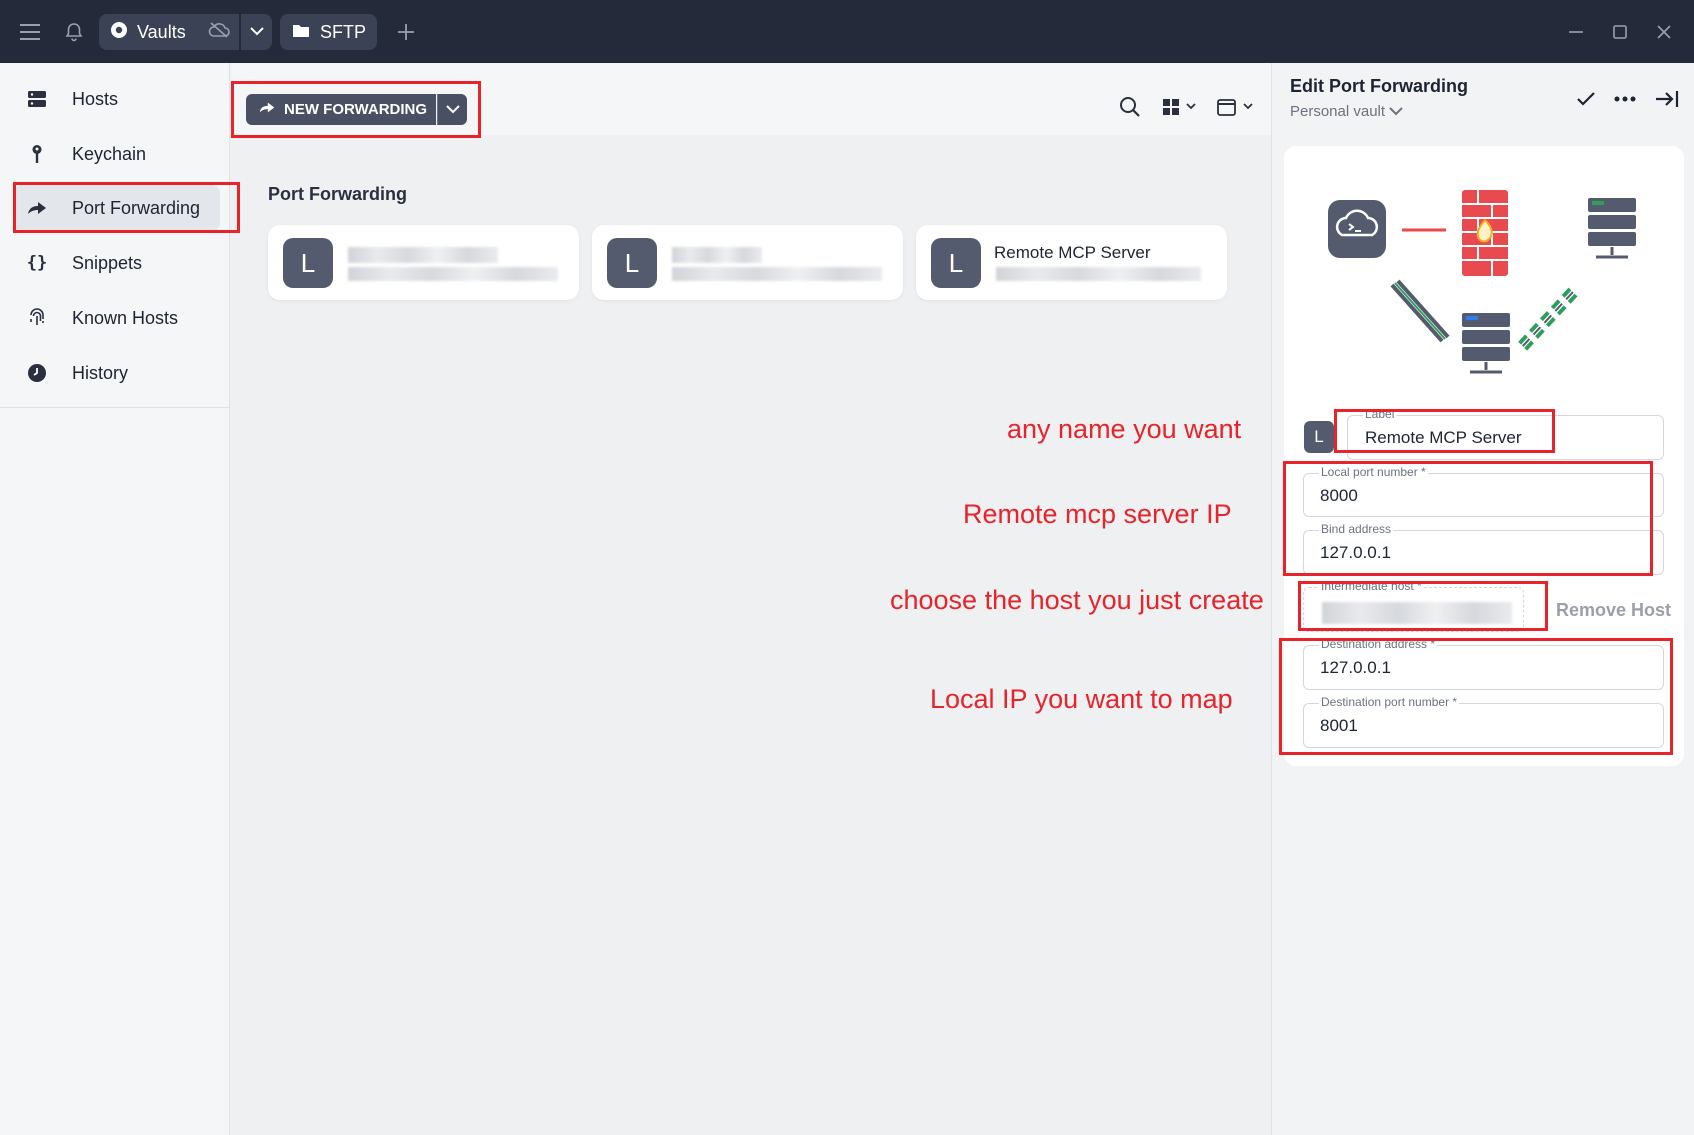 Image resolution: width=1694 pixels, height=1135 pixels. I want to click on vault-selector: Personal vault, so click(1346, 111).